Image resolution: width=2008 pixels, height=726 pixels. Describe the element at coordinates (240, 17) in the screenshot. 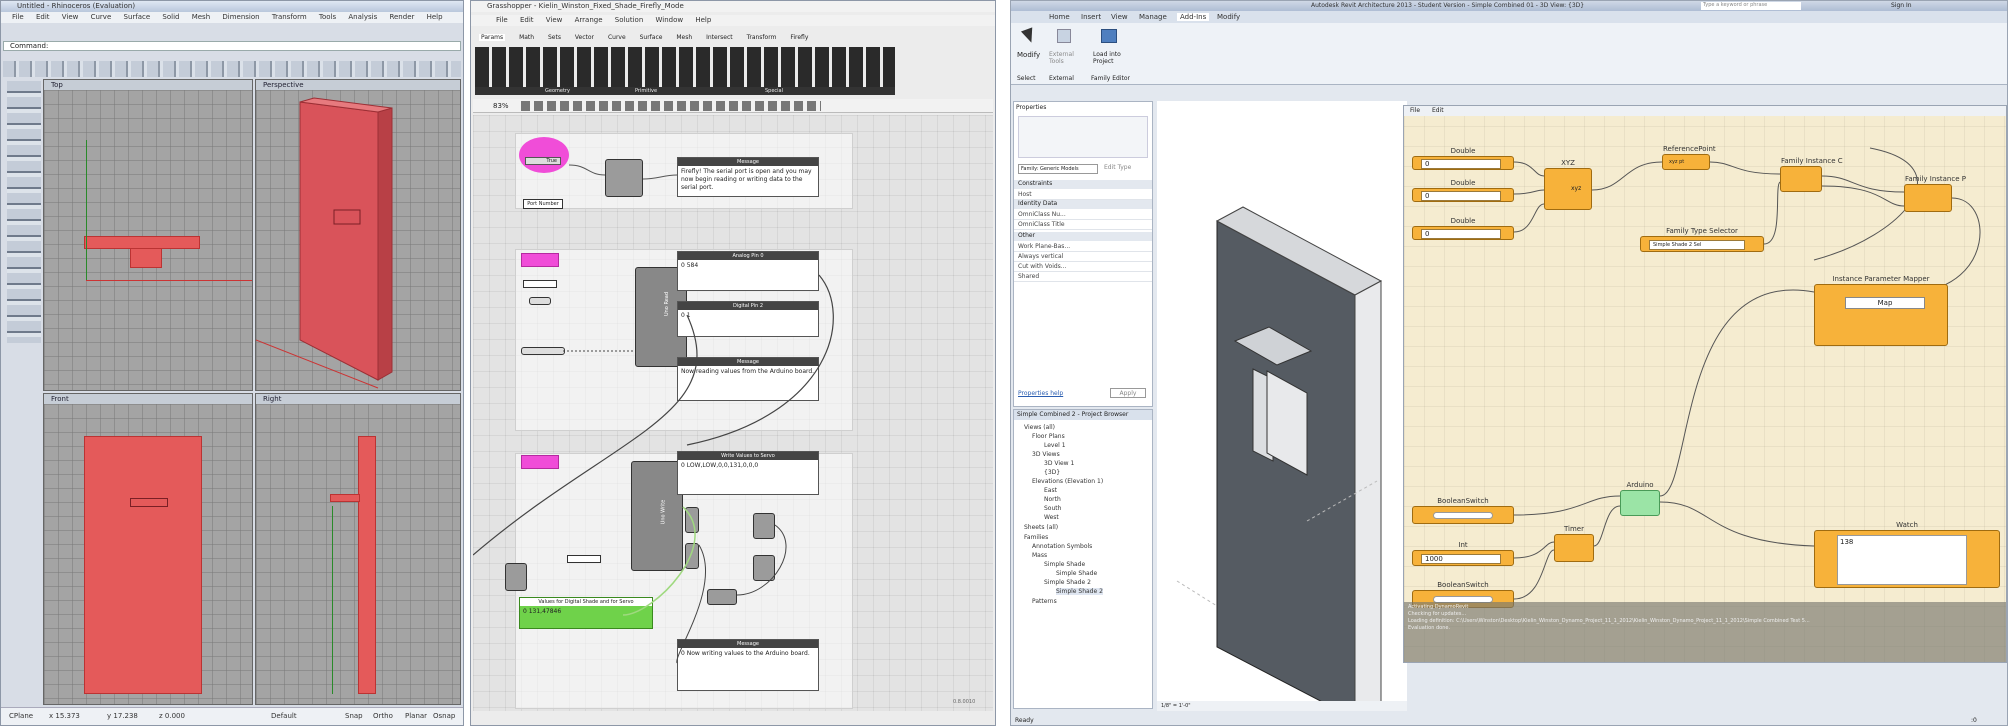

I see `menu-dimension: Dimension` at that location.